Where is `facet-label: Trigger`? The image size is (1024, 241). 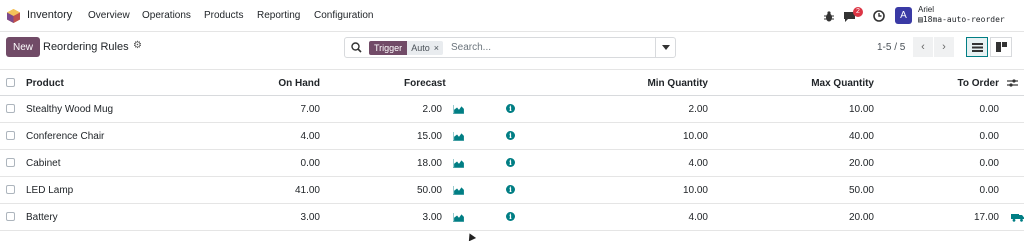 facet-label: Trigger is located at coordinates (388, 48).